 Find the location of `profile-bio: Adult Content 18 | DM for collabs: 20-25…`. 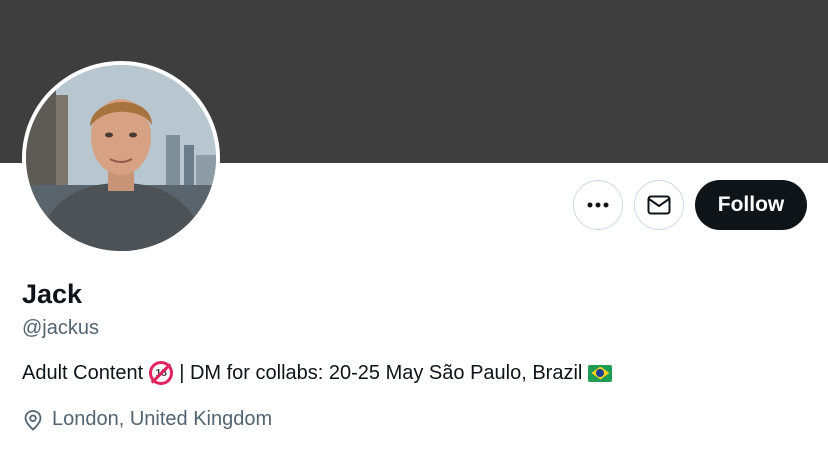

profile-bio: Adult Content 18 | DM for collabs: 20-25… is located at coordinates (317, 373).